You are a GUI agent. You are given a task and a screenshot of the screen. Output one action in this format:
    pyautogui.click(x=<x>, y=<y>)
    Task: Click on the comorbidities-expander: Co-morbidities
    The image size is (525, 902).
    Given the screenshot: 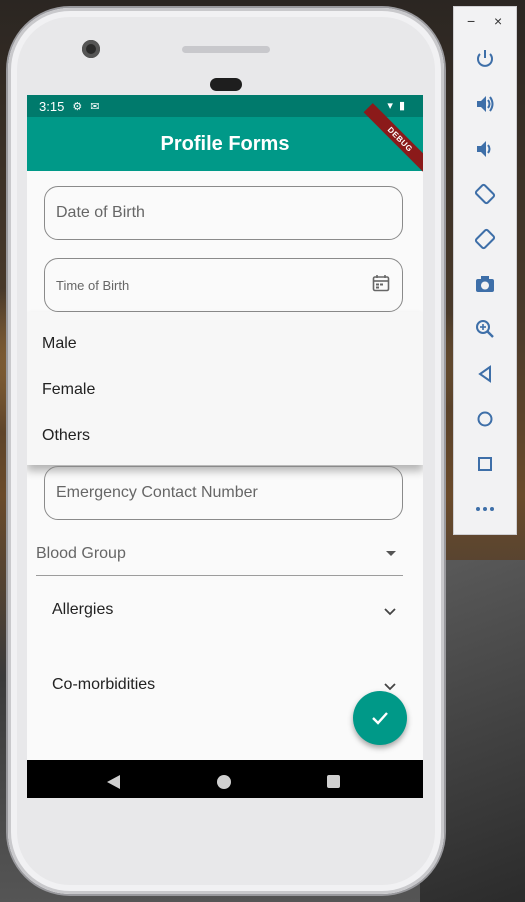 What is the action you would take?
    pyautogui.click(x=224, y=691)
    